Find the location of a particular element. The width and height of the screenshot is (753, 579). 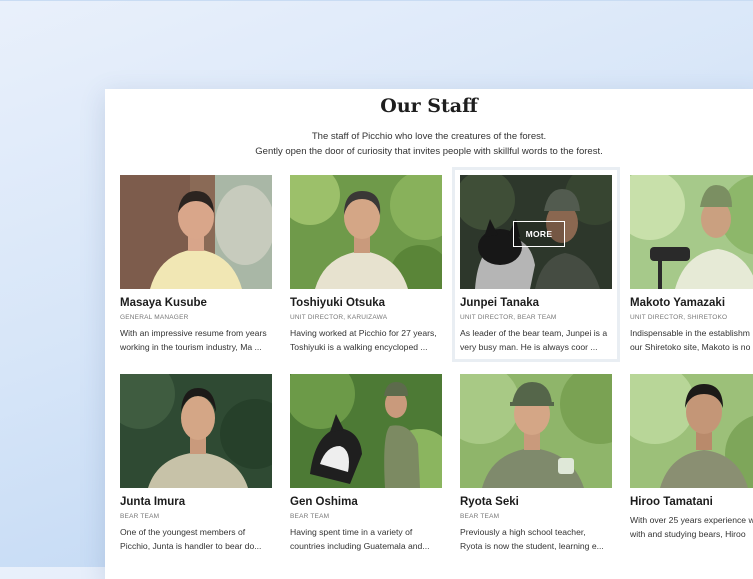

staff-role: UNIT DIRECTOR, BEAR TEAM is located at coordinates (508, 317).